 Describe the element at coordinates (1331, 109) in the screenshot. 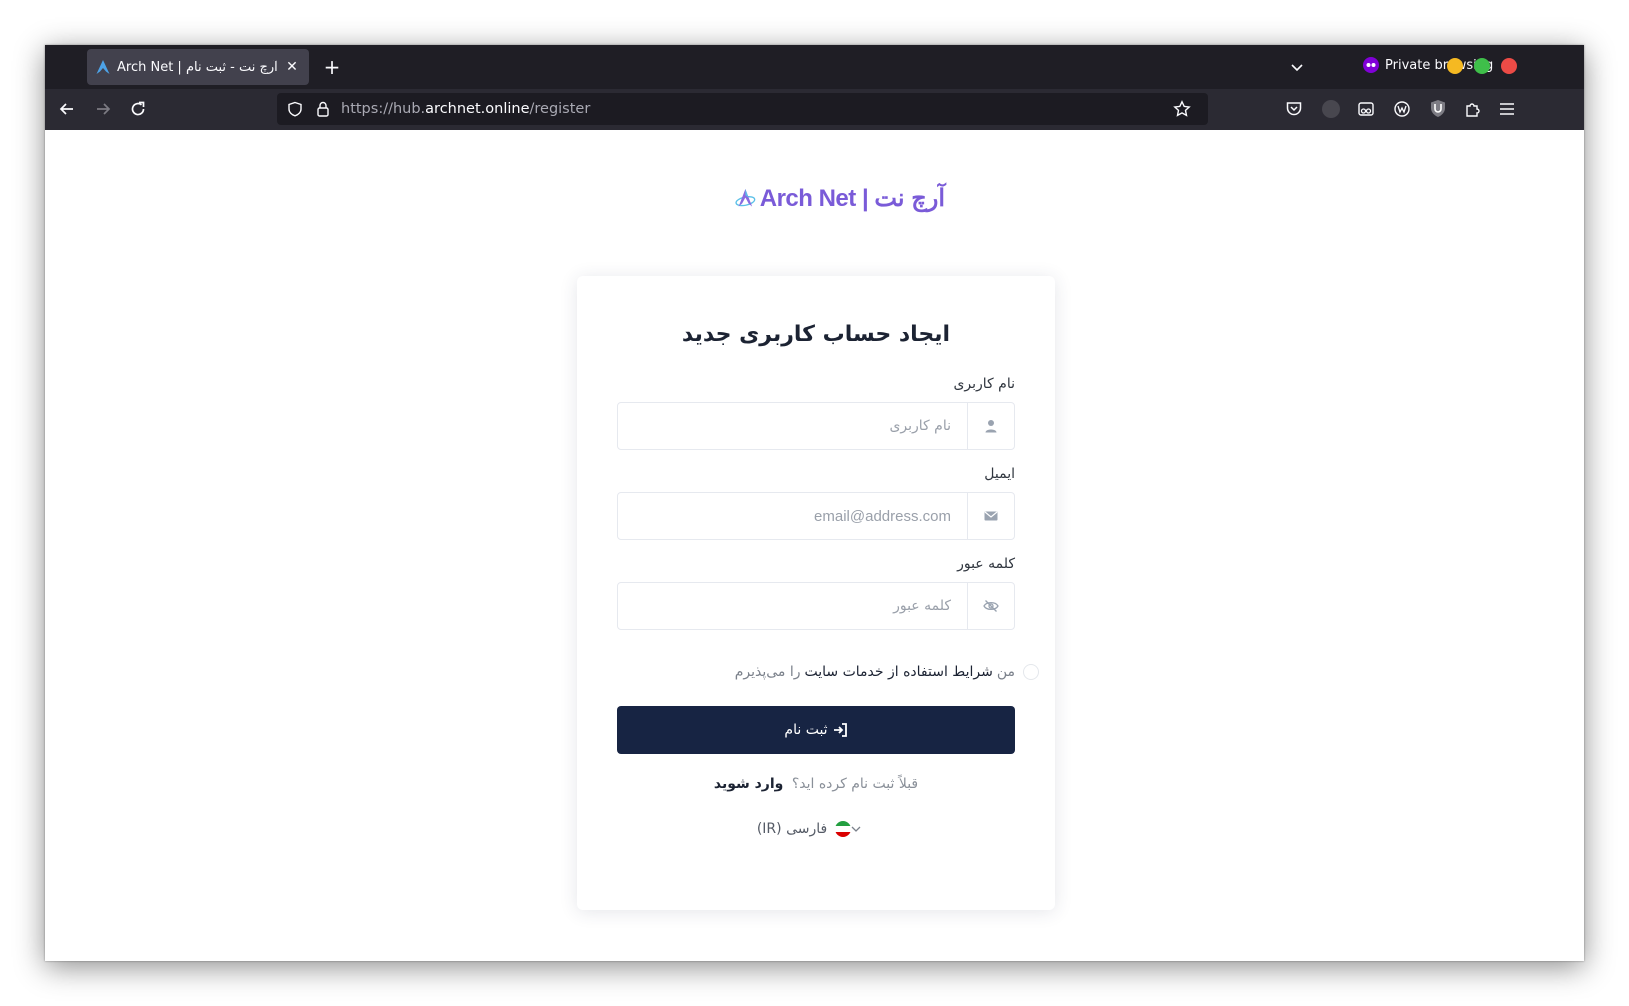

I see `extension-circle-icon` at that location.